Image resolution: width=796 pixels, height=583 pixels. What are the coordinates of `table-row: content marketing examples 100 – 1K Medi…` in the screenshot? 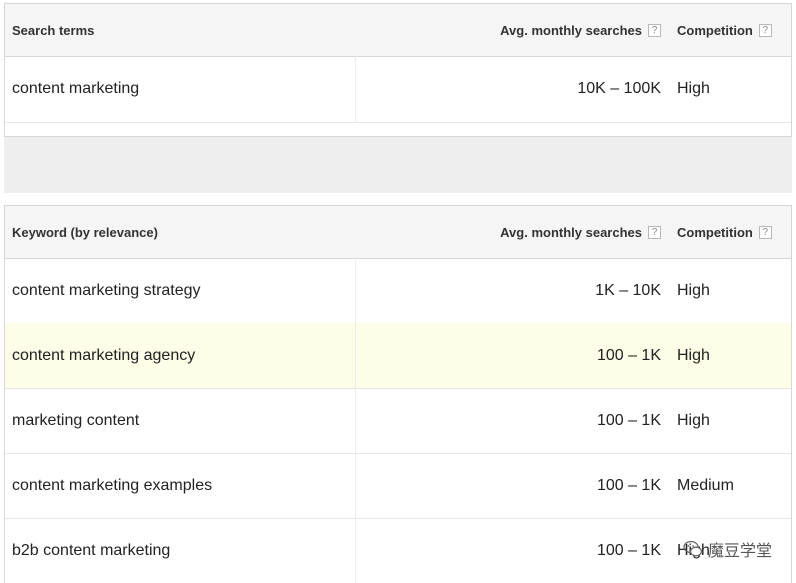 It's located at (398, 486).